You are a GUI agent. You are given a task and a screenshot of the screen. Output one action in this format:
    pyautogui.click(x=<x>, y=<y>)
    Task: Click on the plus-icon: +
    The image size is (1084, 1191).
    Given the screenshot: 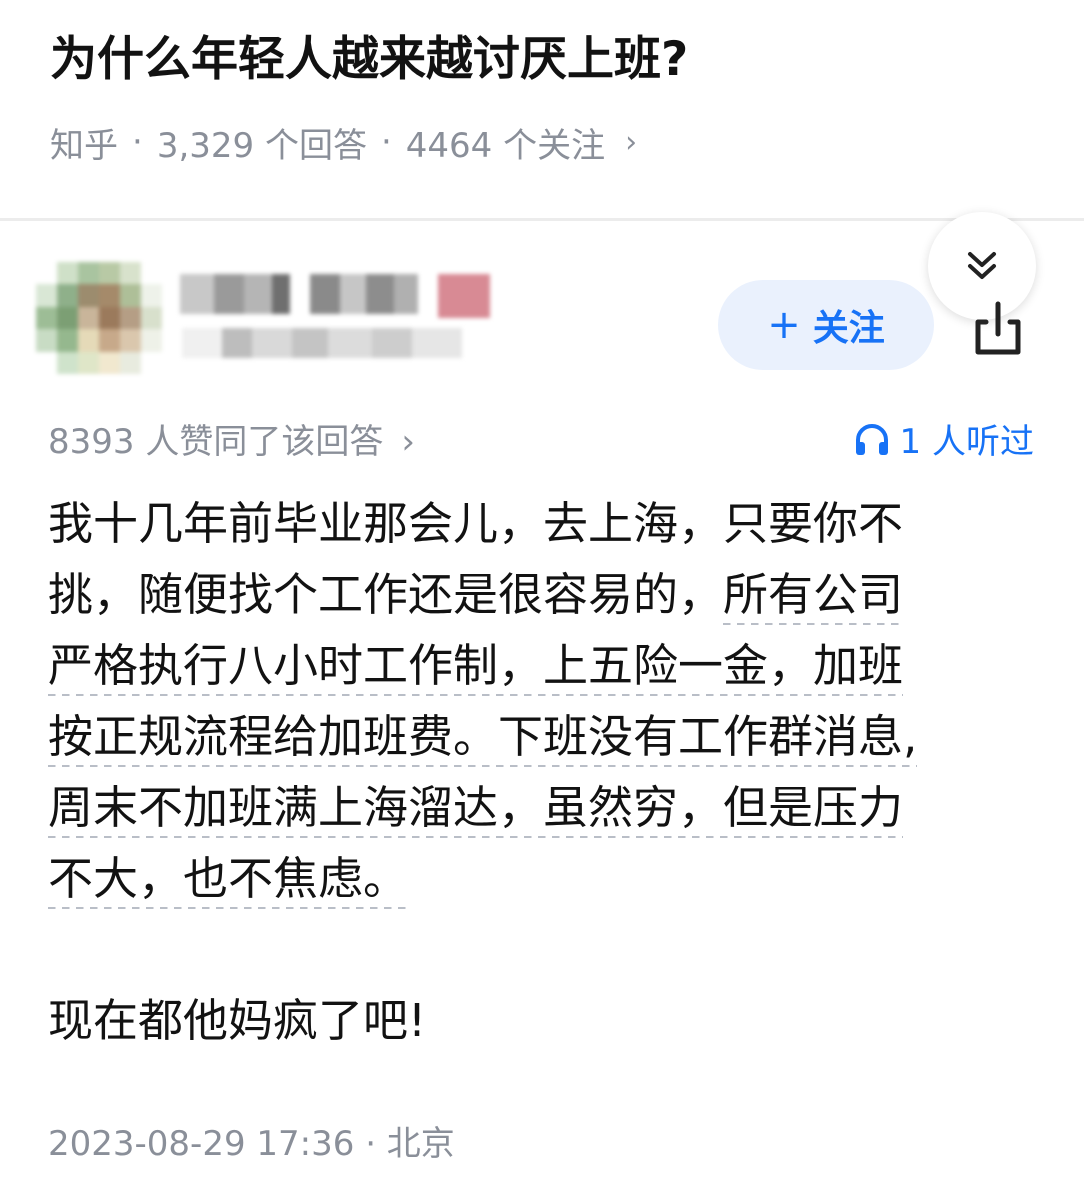 What is the action you would take?
    pyautogui.click(x=784, y=325)
    